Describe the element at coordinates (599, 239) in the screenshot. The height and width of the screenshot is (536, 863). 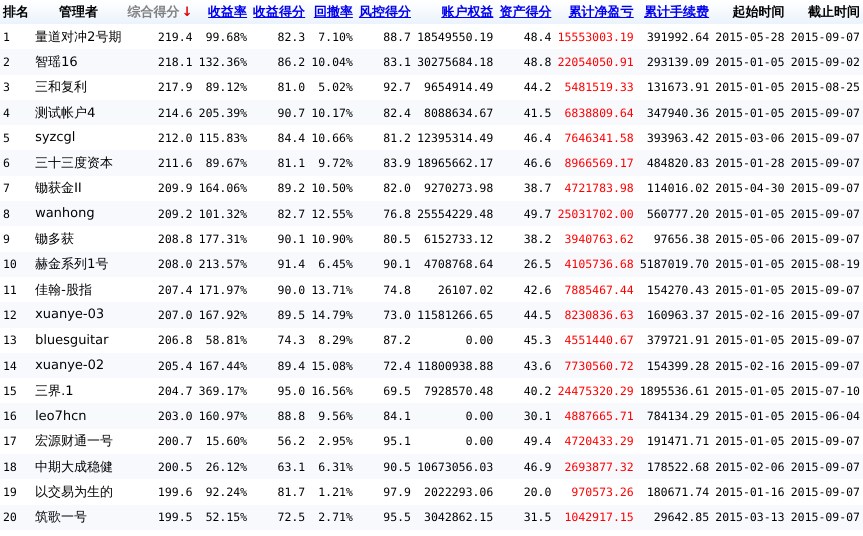
I see `table-cell-text: 3940763.62` at that location.